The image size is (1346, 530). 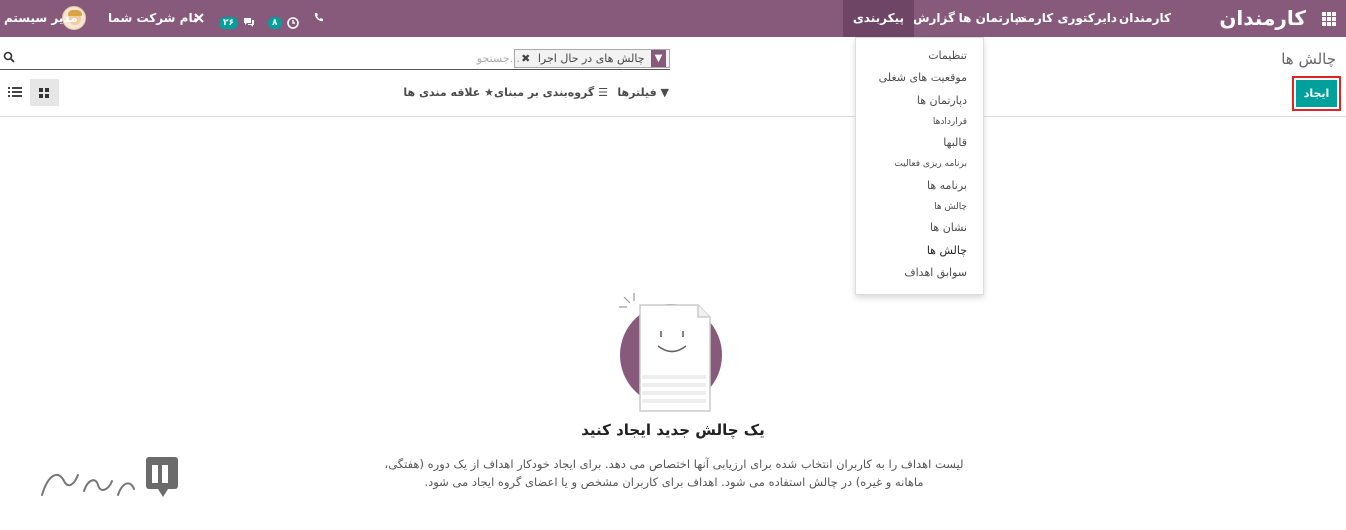 I want to click on menu-reporting: گزارش, so click(x=934, y=18).